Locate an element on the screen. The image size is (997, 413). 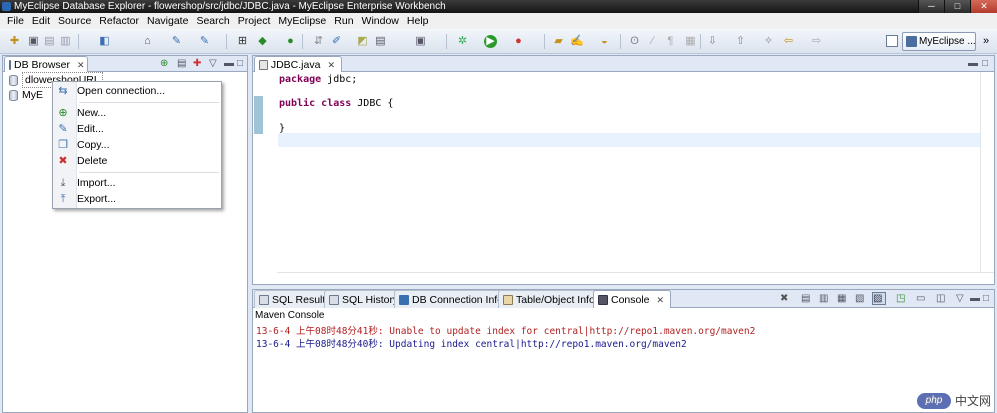
prev-annotation-icon: ⇧ is located at coordinates (740, 41).